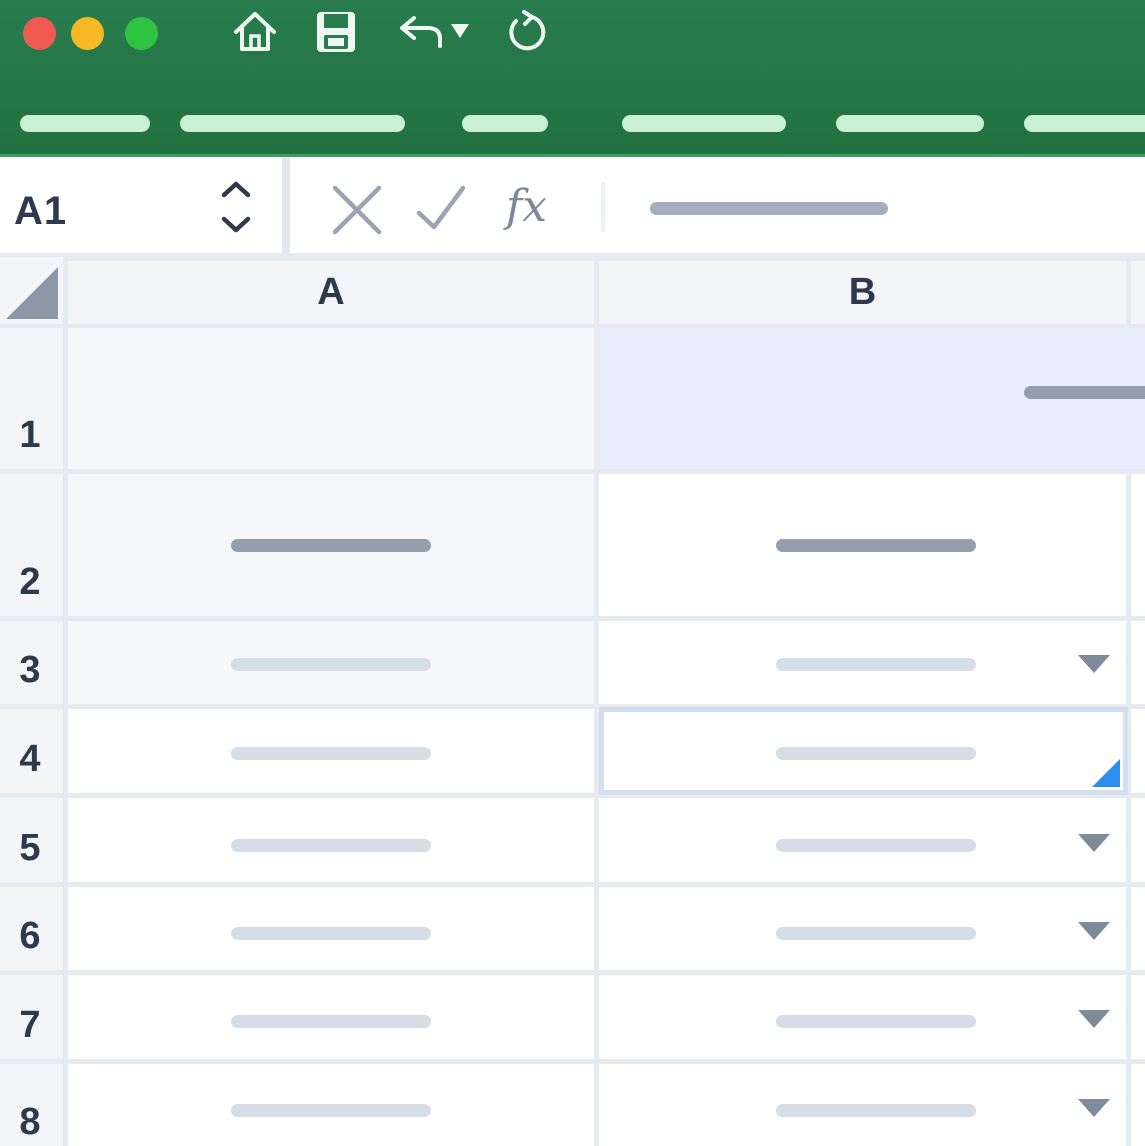 This screenshot has width=1145, height=1146. What do you see at coordinates (30, 848) in the screenshot?
I see `row-header-label: 5` at bounding box center [30, 848].